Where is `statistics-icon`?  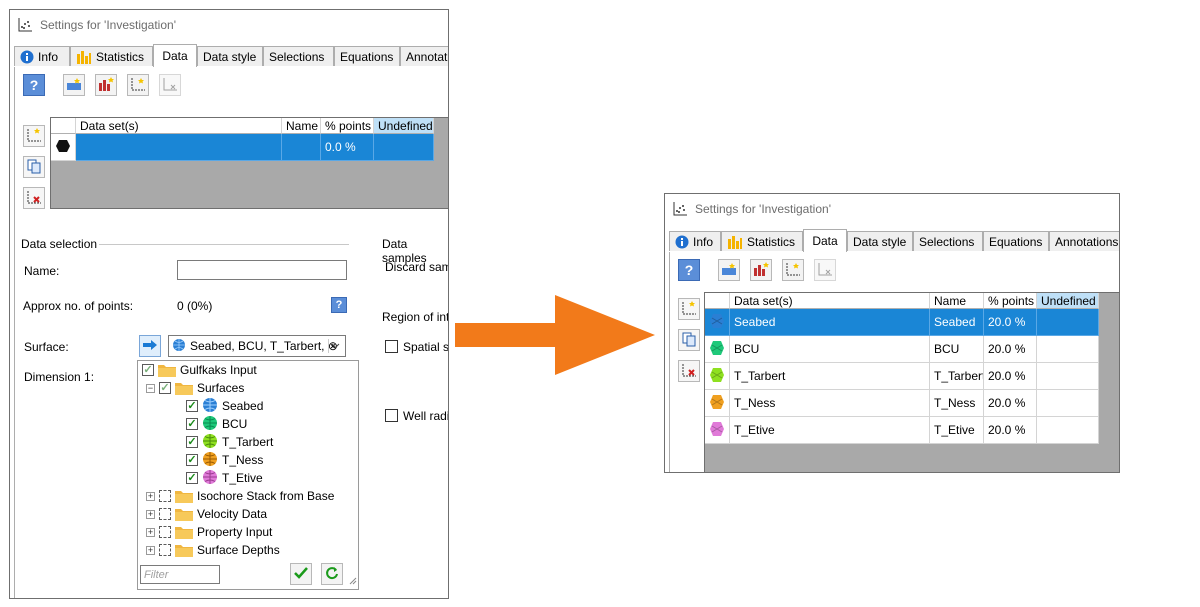
statistics-icon is located at coordinates (735, 242).